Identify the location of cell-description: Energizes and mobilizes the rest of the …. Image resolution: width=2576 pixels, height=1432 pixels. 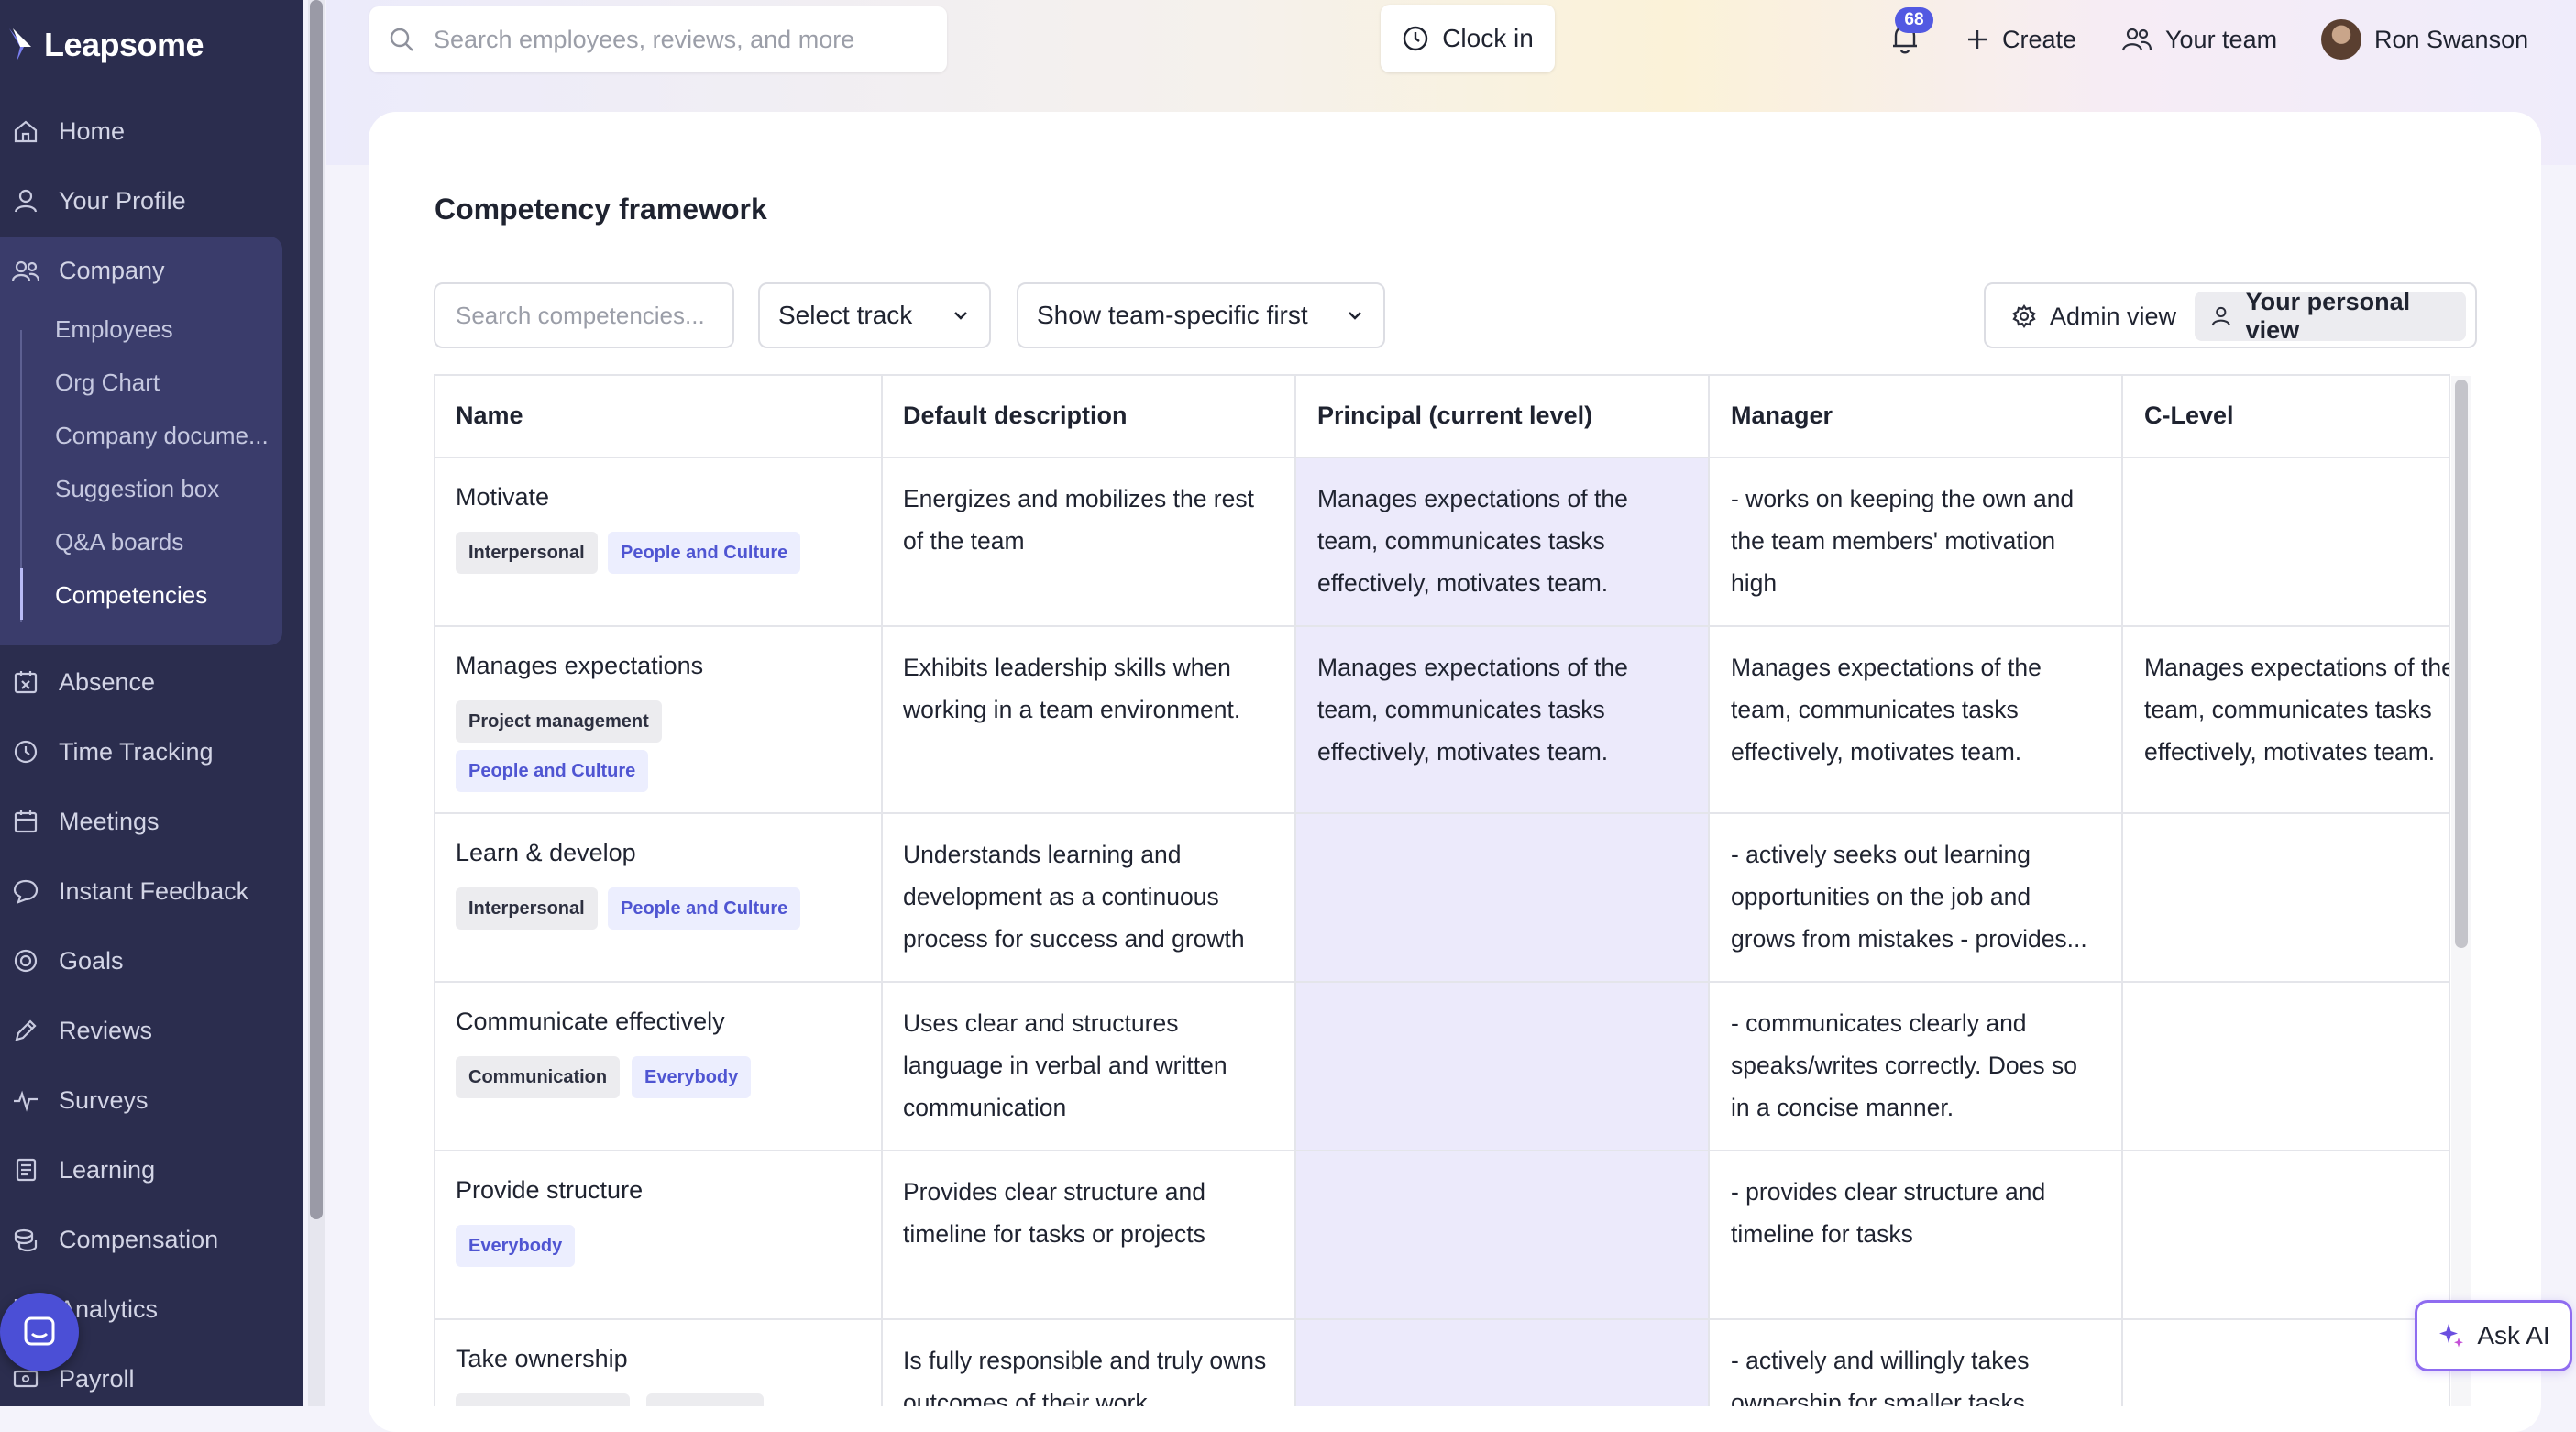
(1095, 520).